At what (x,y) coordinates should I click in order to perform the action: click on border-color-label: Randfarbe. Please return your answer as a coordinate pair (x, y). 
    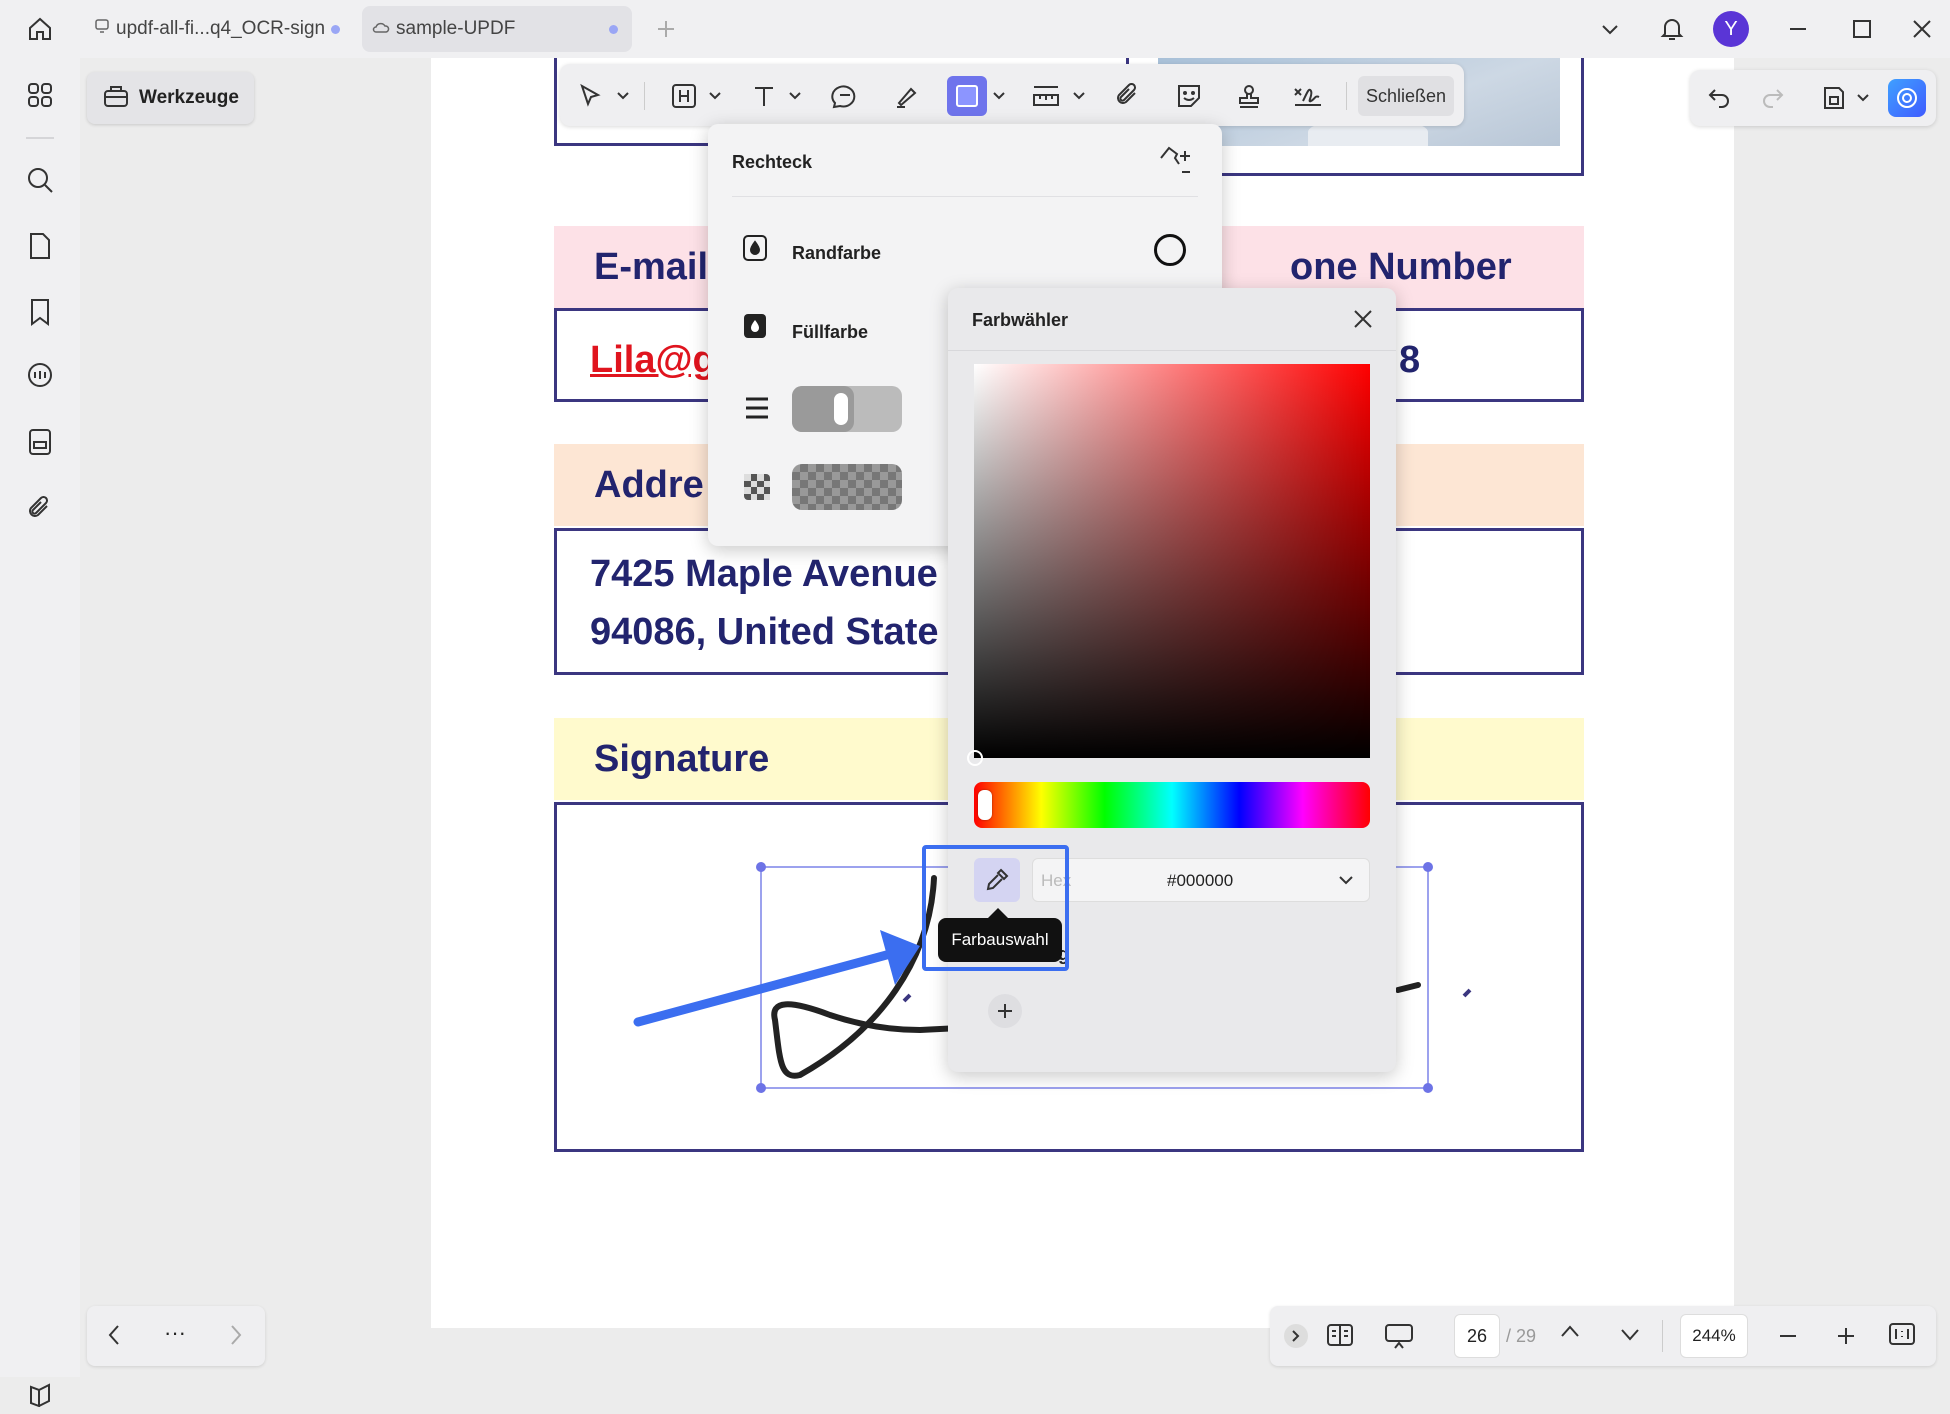
    Looking at the image, I should click on (837, 253).